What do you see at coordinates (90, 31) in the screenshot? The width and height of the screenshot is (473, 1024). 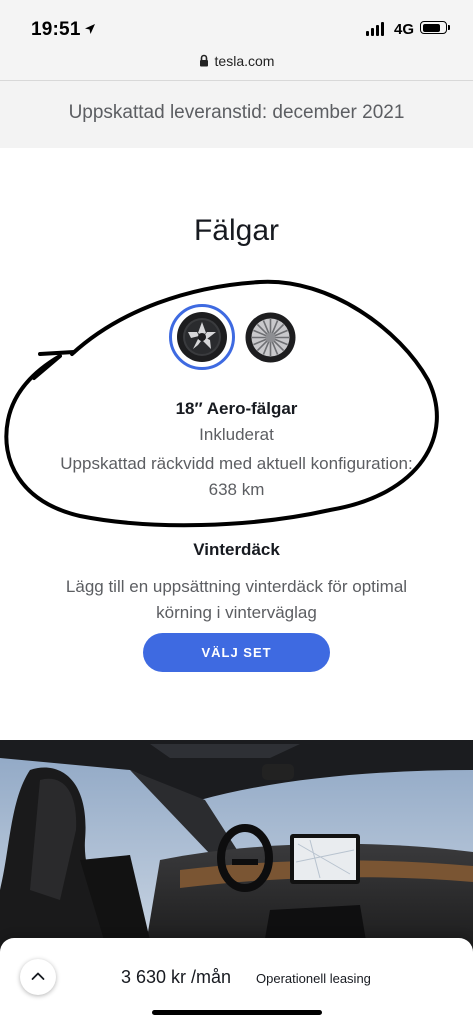 I see `location-arrow-icon` at bounding box center [90, 31].